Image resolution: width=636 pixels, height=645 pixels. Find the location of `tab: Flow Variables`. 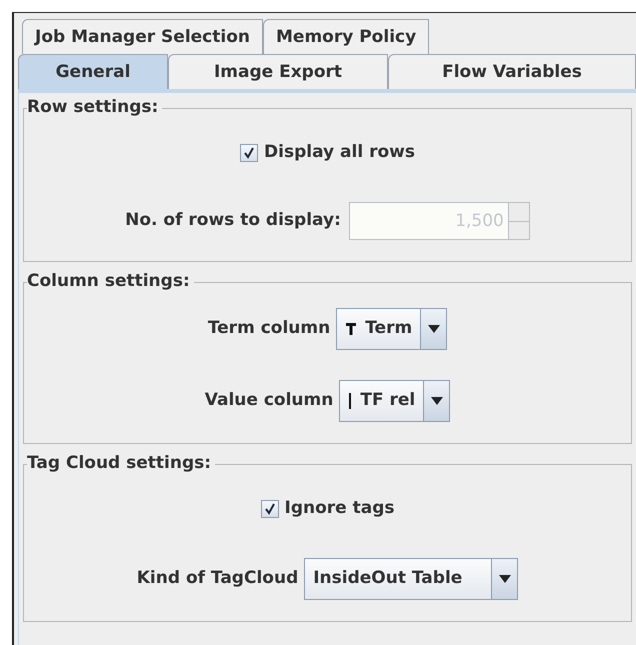

tab: Flow Variables is located at coordinates (512, 71).